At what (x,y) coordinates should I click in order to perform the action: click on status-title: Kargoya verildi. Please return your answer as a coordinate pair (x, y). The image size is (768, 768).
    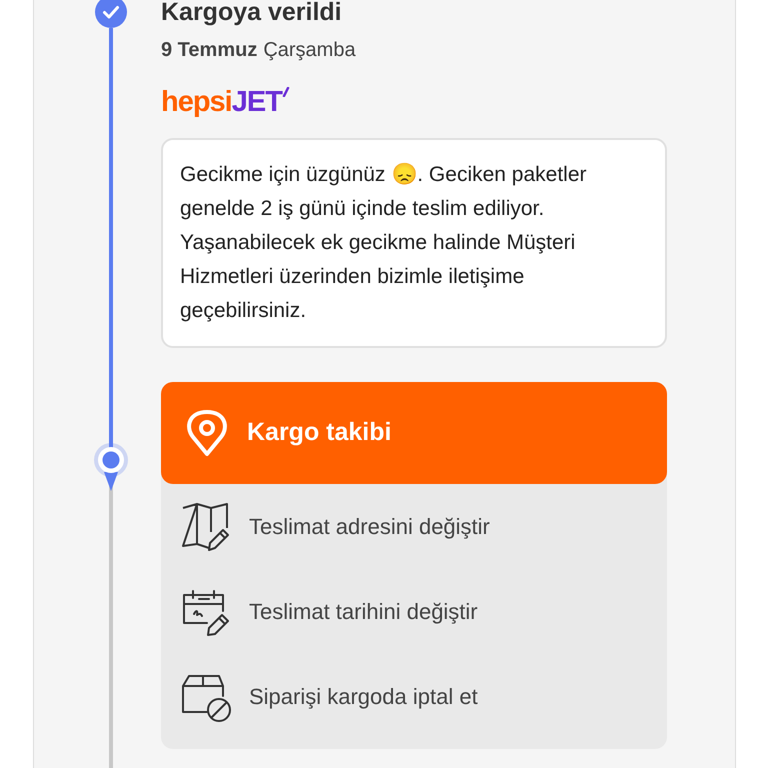
    Looking at the image, I should click on (252, 12).